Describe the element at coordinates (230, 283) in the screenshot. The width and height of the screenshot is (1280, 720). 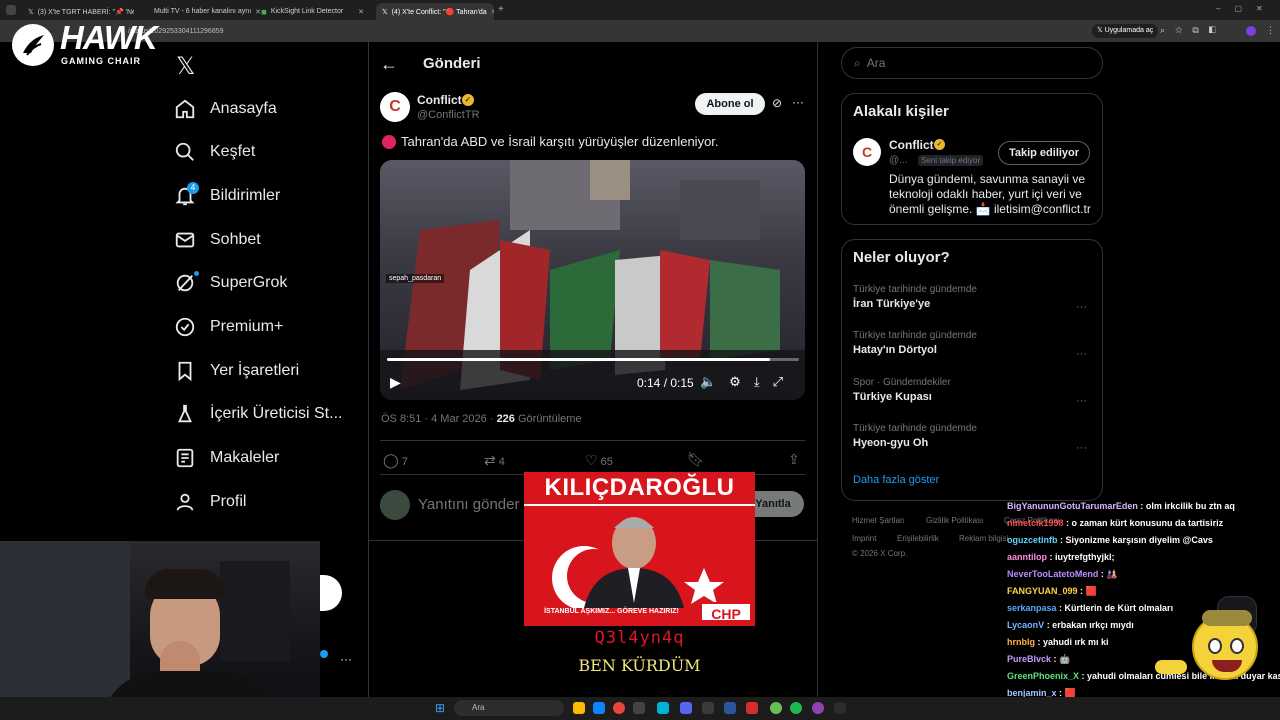
I see `nav-supergrok: SuperGrok` at that location.